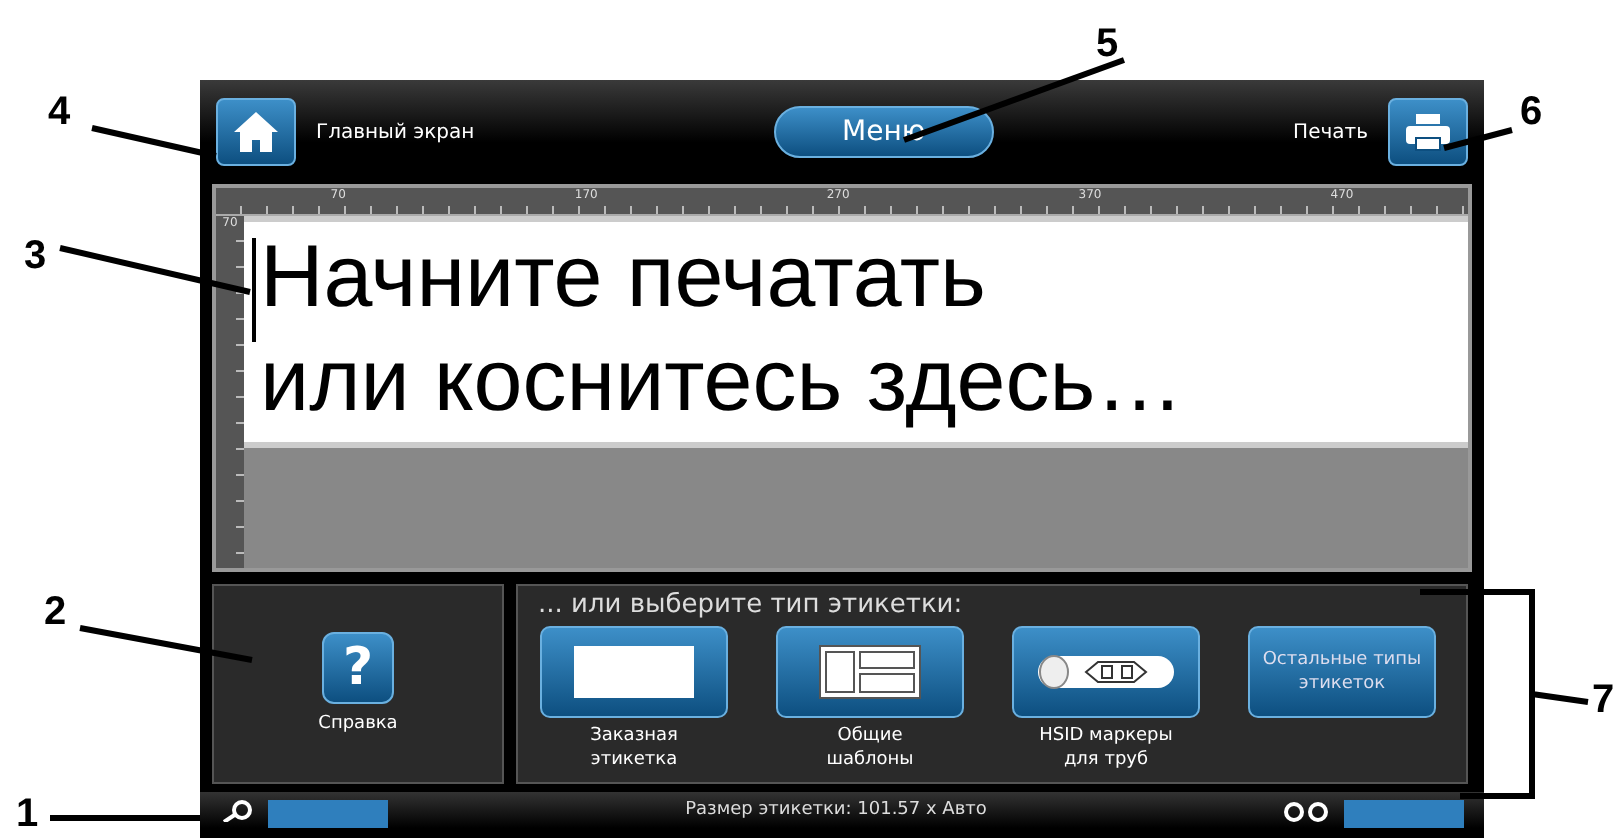 This screenshot has height=838, width=1622. I want to click on print-button, so click(1427, 132).